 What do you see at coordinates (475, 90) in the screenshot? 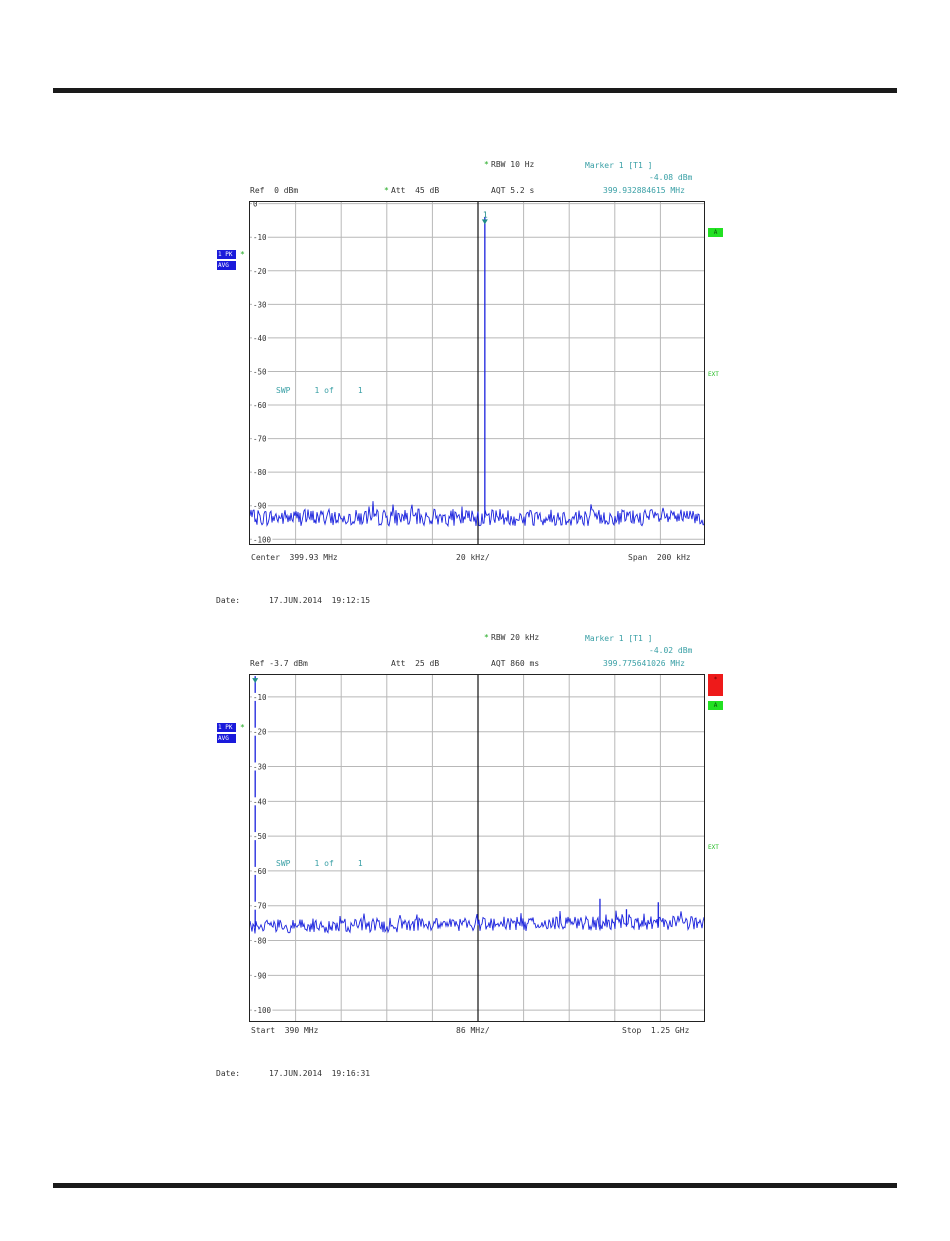
I see `top-rule` at bounding box center [475, 90].